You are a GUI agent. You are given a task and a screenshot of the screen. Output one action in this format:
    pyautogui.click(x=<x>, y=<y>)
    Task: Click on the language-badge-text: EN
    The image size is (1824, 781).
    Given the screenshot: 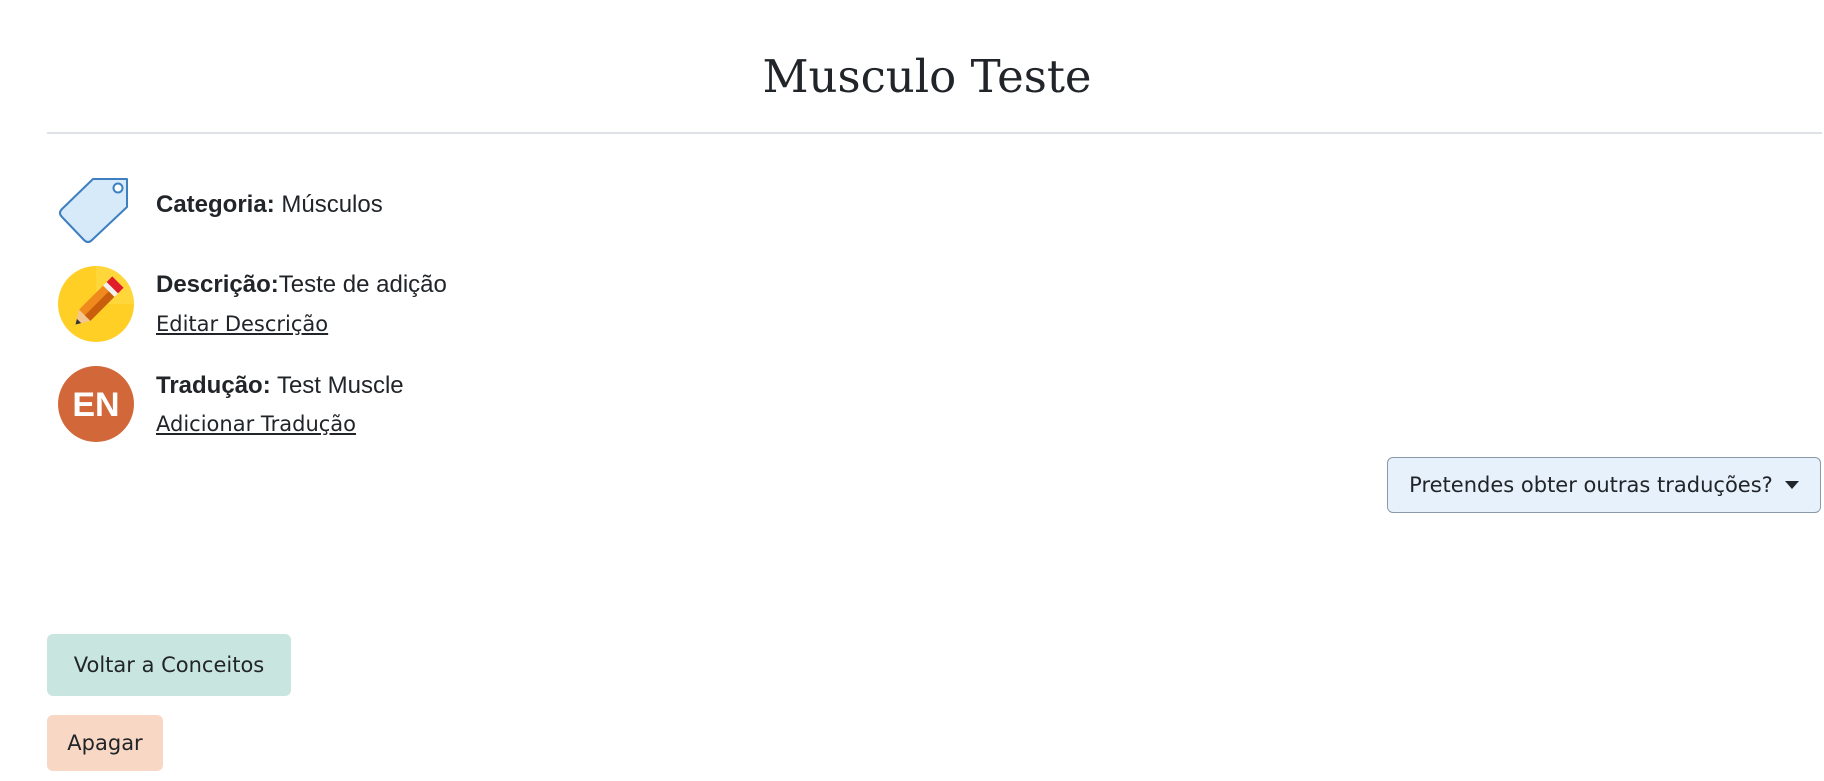 What is the action you would take?
    pyautogui.click(x=95, y=405)
    